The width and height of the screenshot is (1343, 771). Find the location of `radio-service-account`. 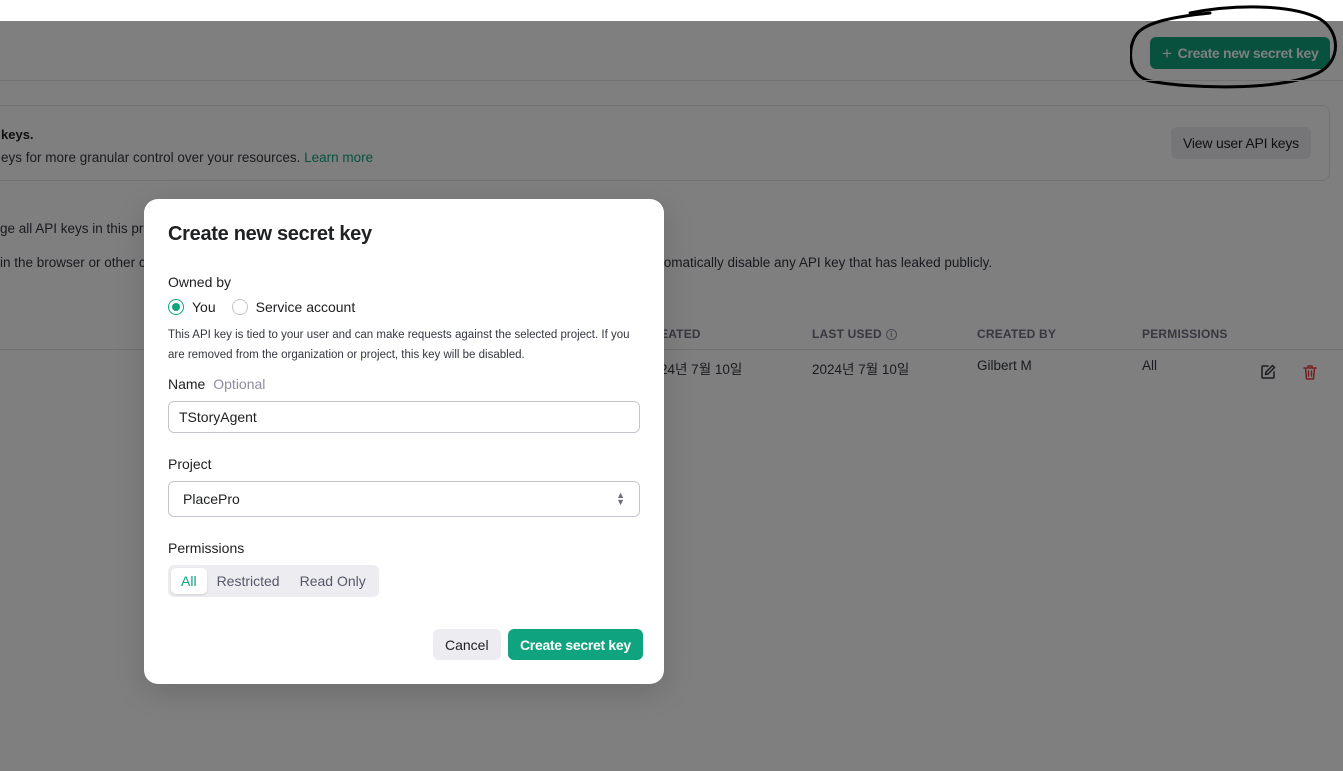

radio-service-account is located at coordinates (239, 307).